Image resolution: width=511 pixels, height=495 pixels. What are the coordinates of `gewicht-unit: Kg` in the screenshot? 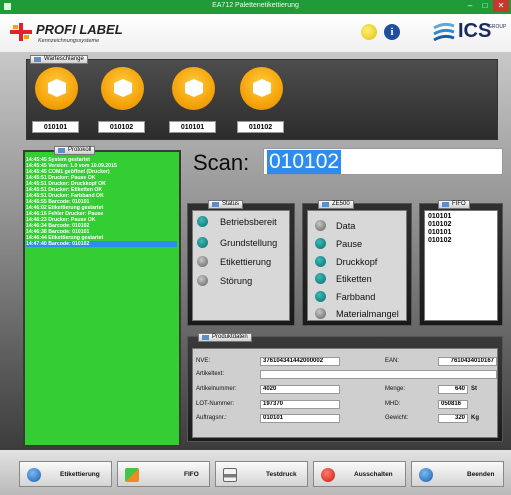 It's located at (475, 418).